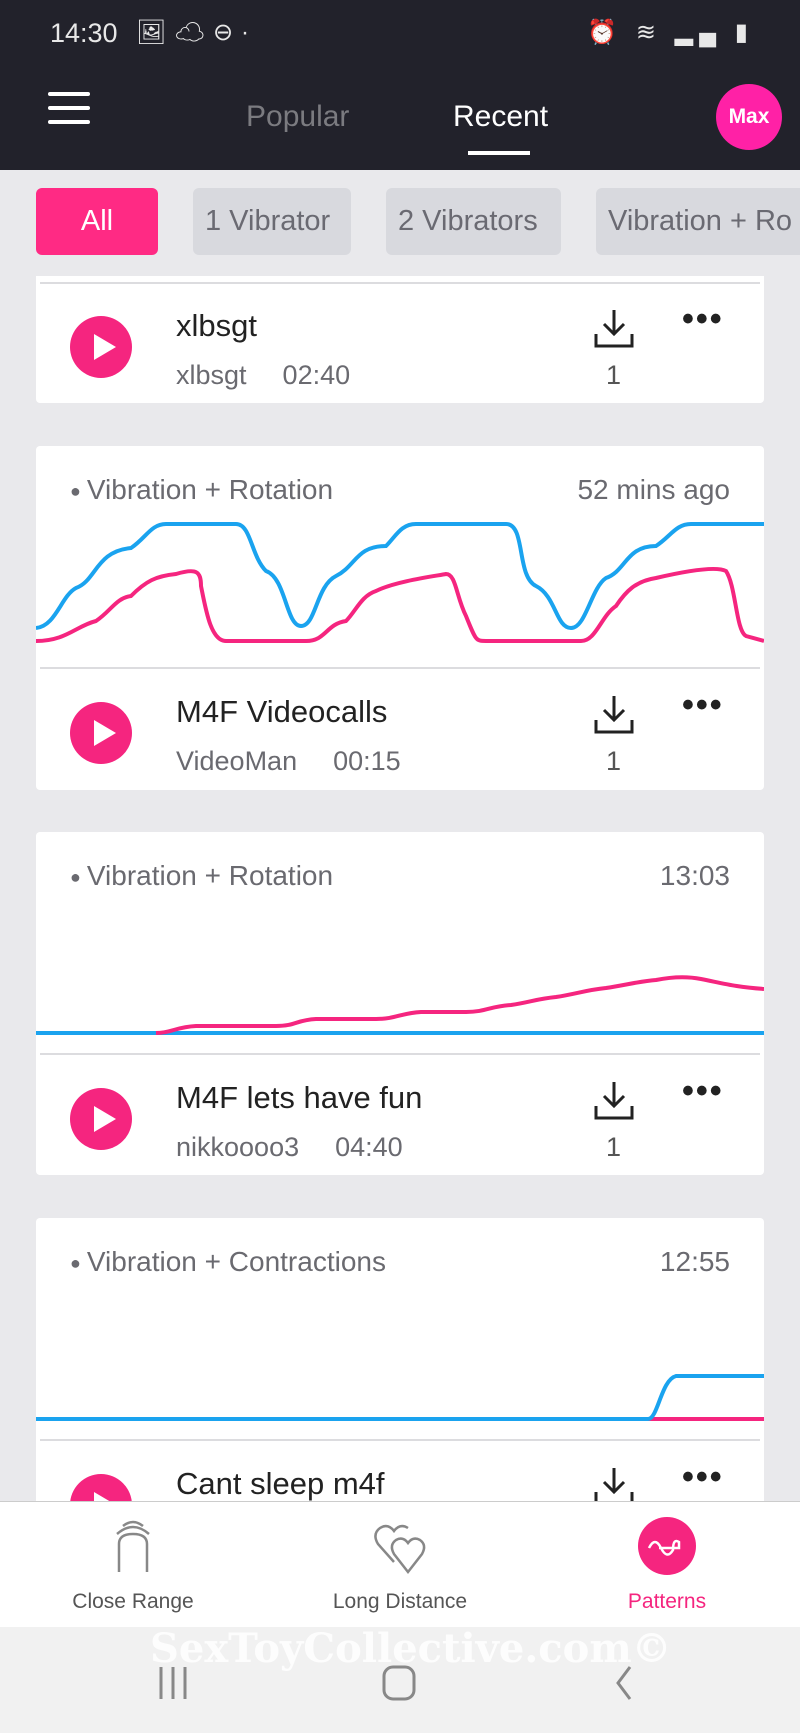  What do you see at coordinates (216, 325) in the screenshot?
I see `pattern-title: xlbsgt` at bounding box center [216, 325].